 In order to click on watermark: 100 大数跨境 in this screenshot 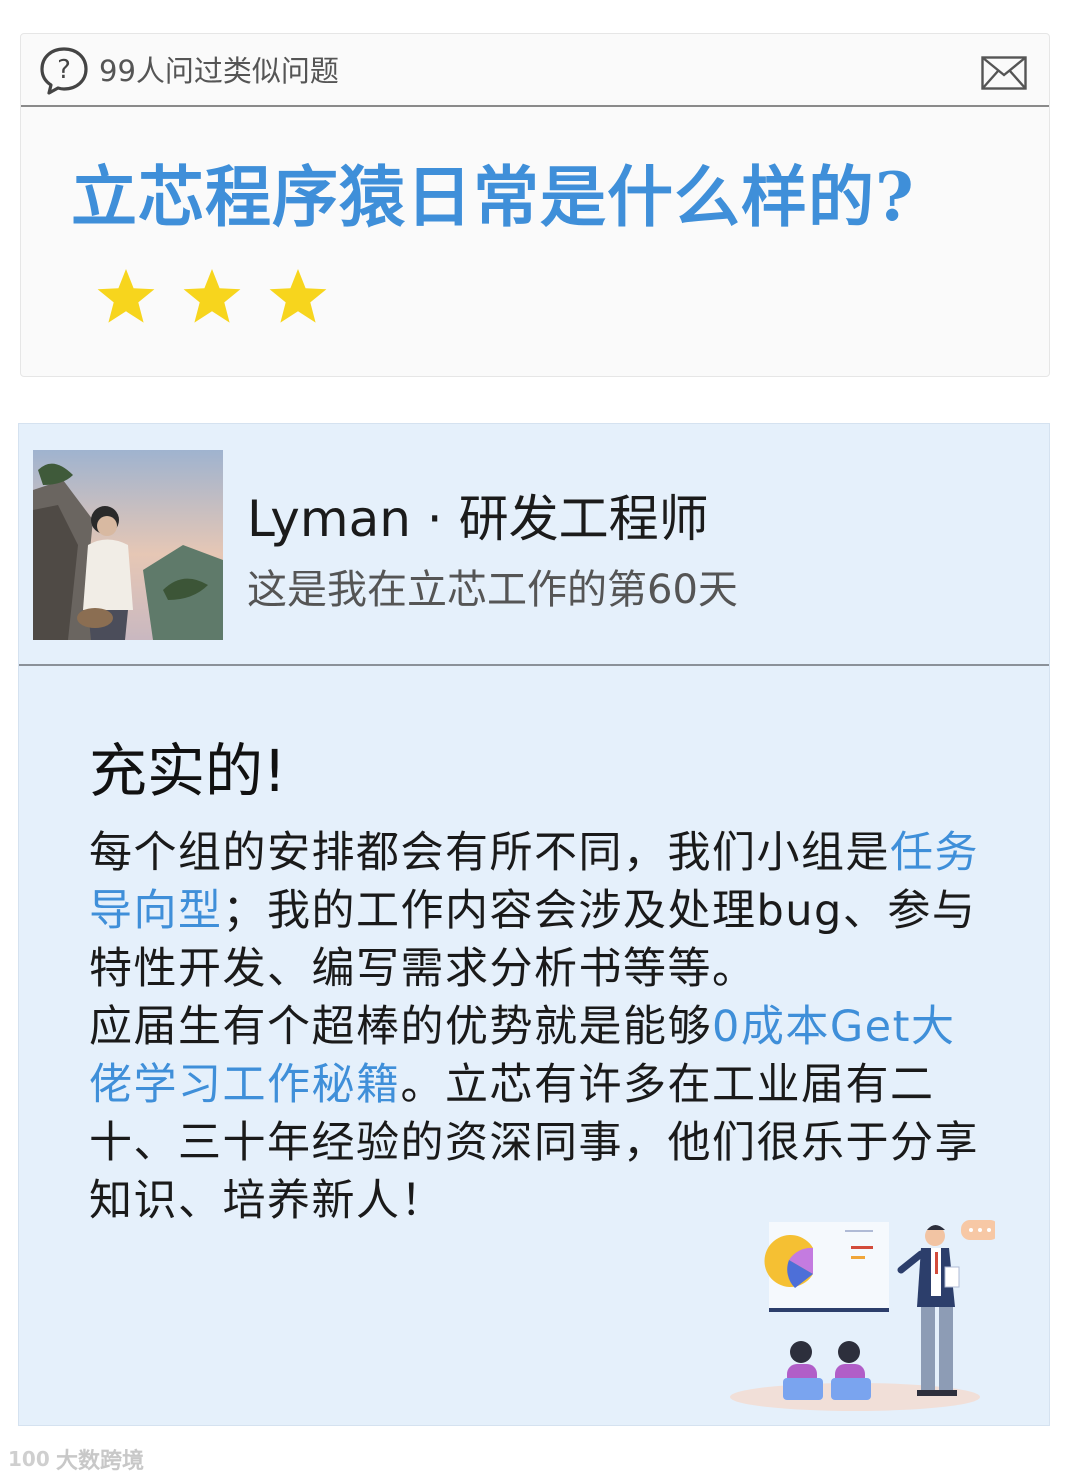, I will do `click(76, 1459)`.